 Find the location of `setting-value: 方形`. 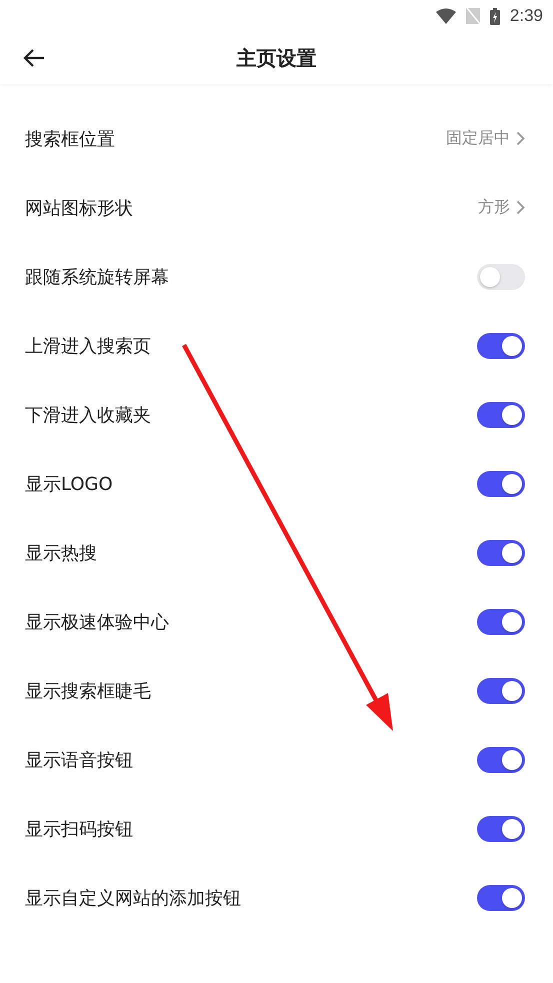

setting-value: 方形 is located at coordinates (494, 207).